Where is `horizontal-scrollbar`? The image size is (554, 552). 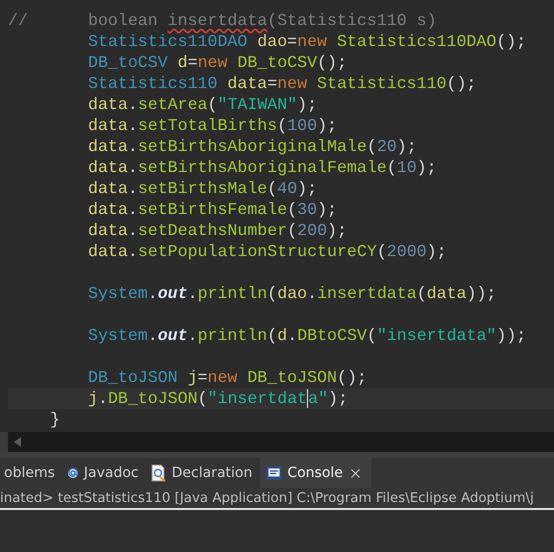 horizontal-scrollbar is located at coordinates (281, 442).